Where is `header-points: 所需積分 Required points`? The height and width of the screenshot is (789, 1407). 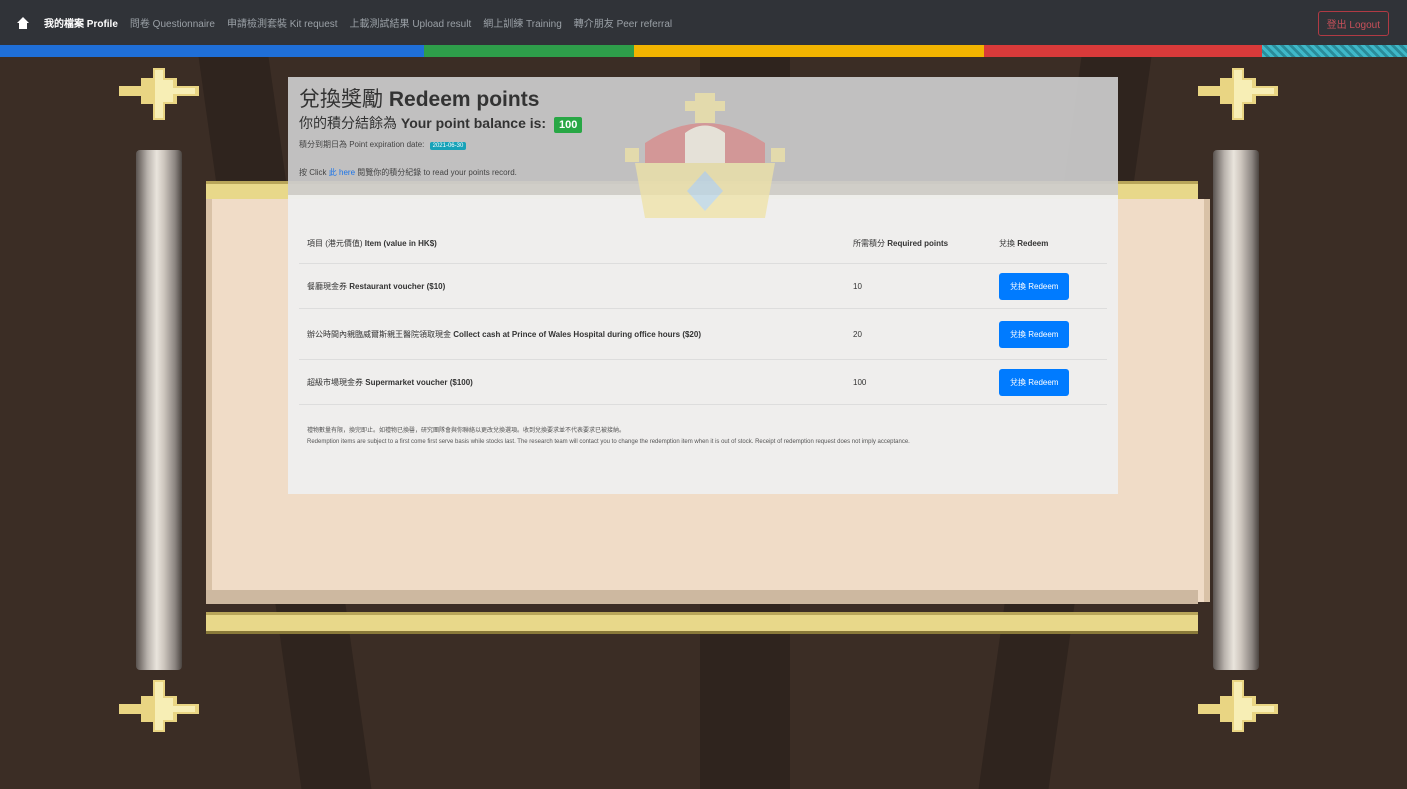
header-points: 所需積分 Required points is located at coordinates (918, 243).